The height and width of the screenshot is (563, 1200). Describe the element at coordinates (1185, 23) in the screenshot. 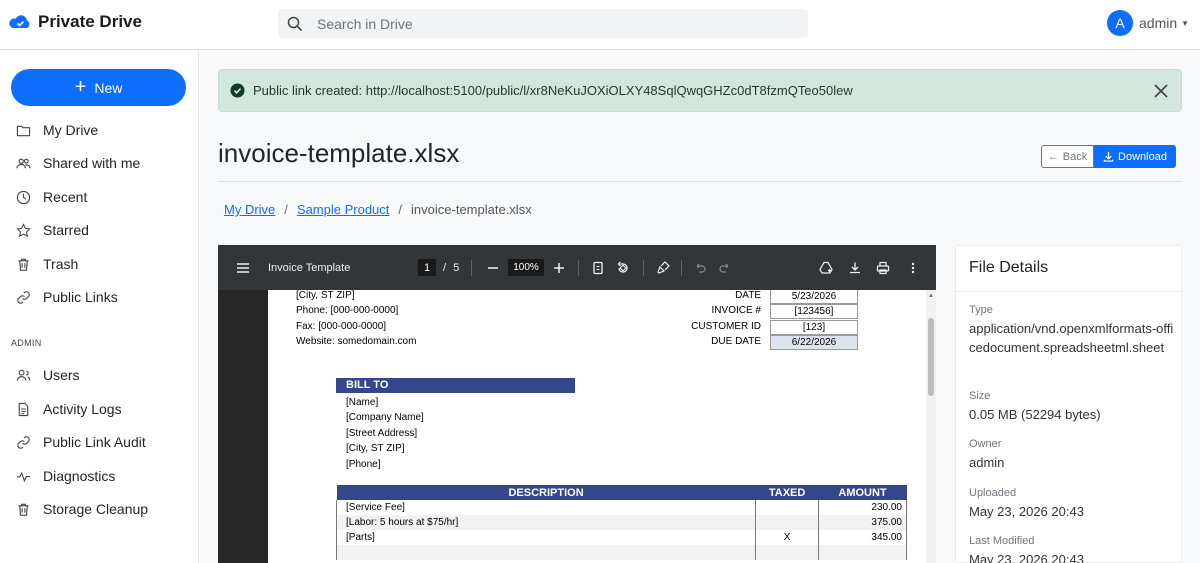

I see `chevron-down-icon: ▼` at that location.